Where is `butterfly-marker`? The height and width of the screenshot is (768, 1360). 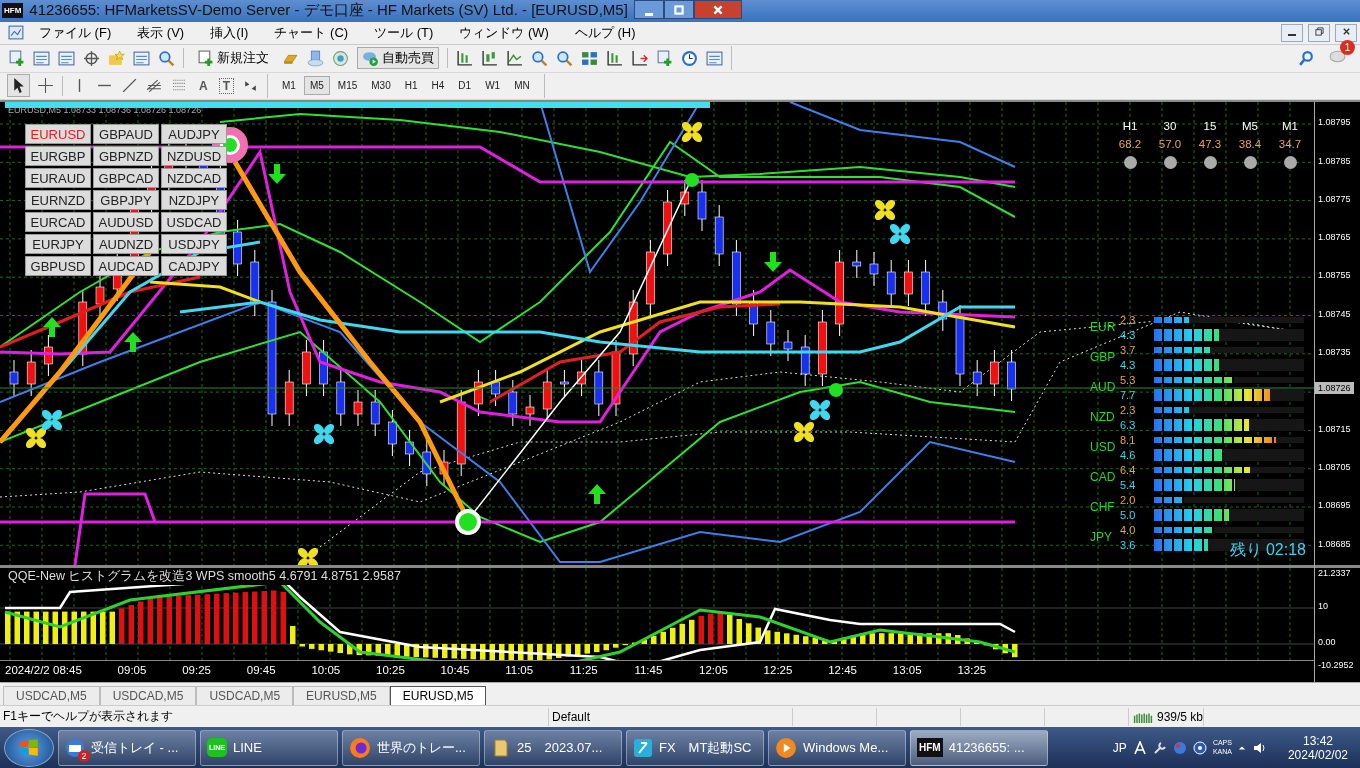 butterfly-marker is located at coordinates (36, 438).